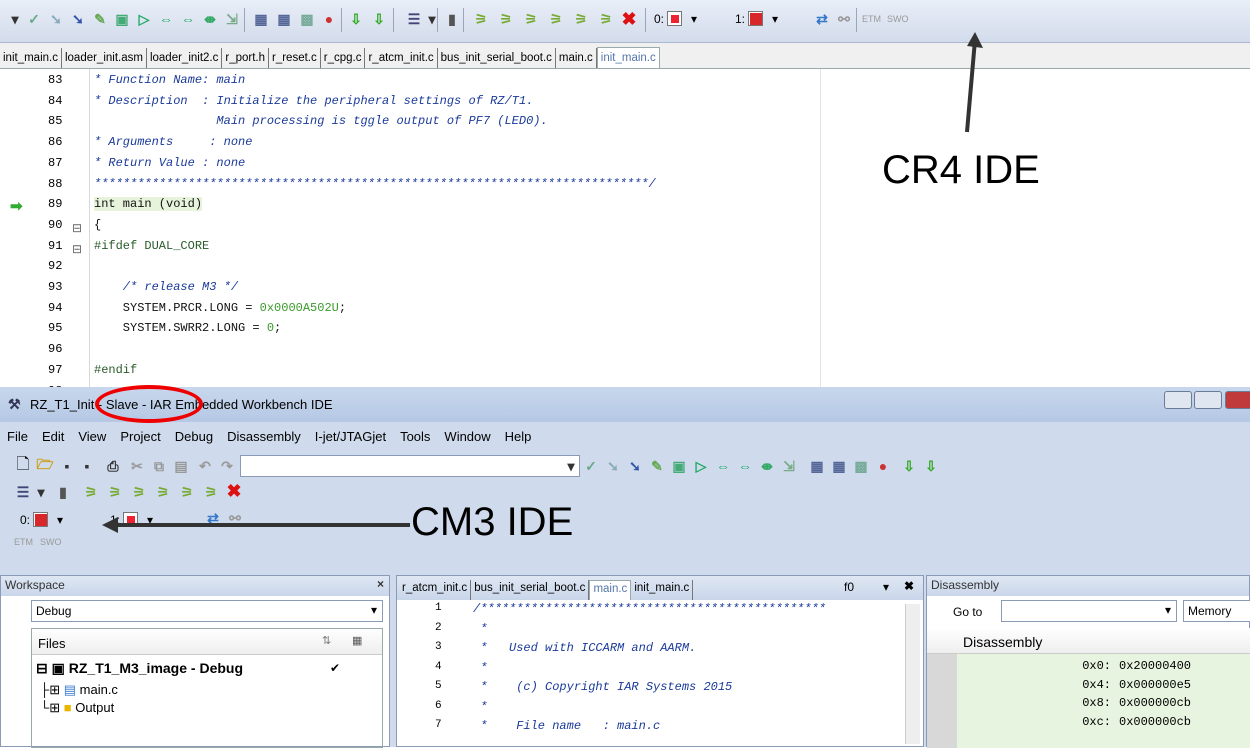 This screenshot has height=748, width=1250. I want to click on editor2-tab-1: bus_init_serial_boot.c, so click(530, 590).